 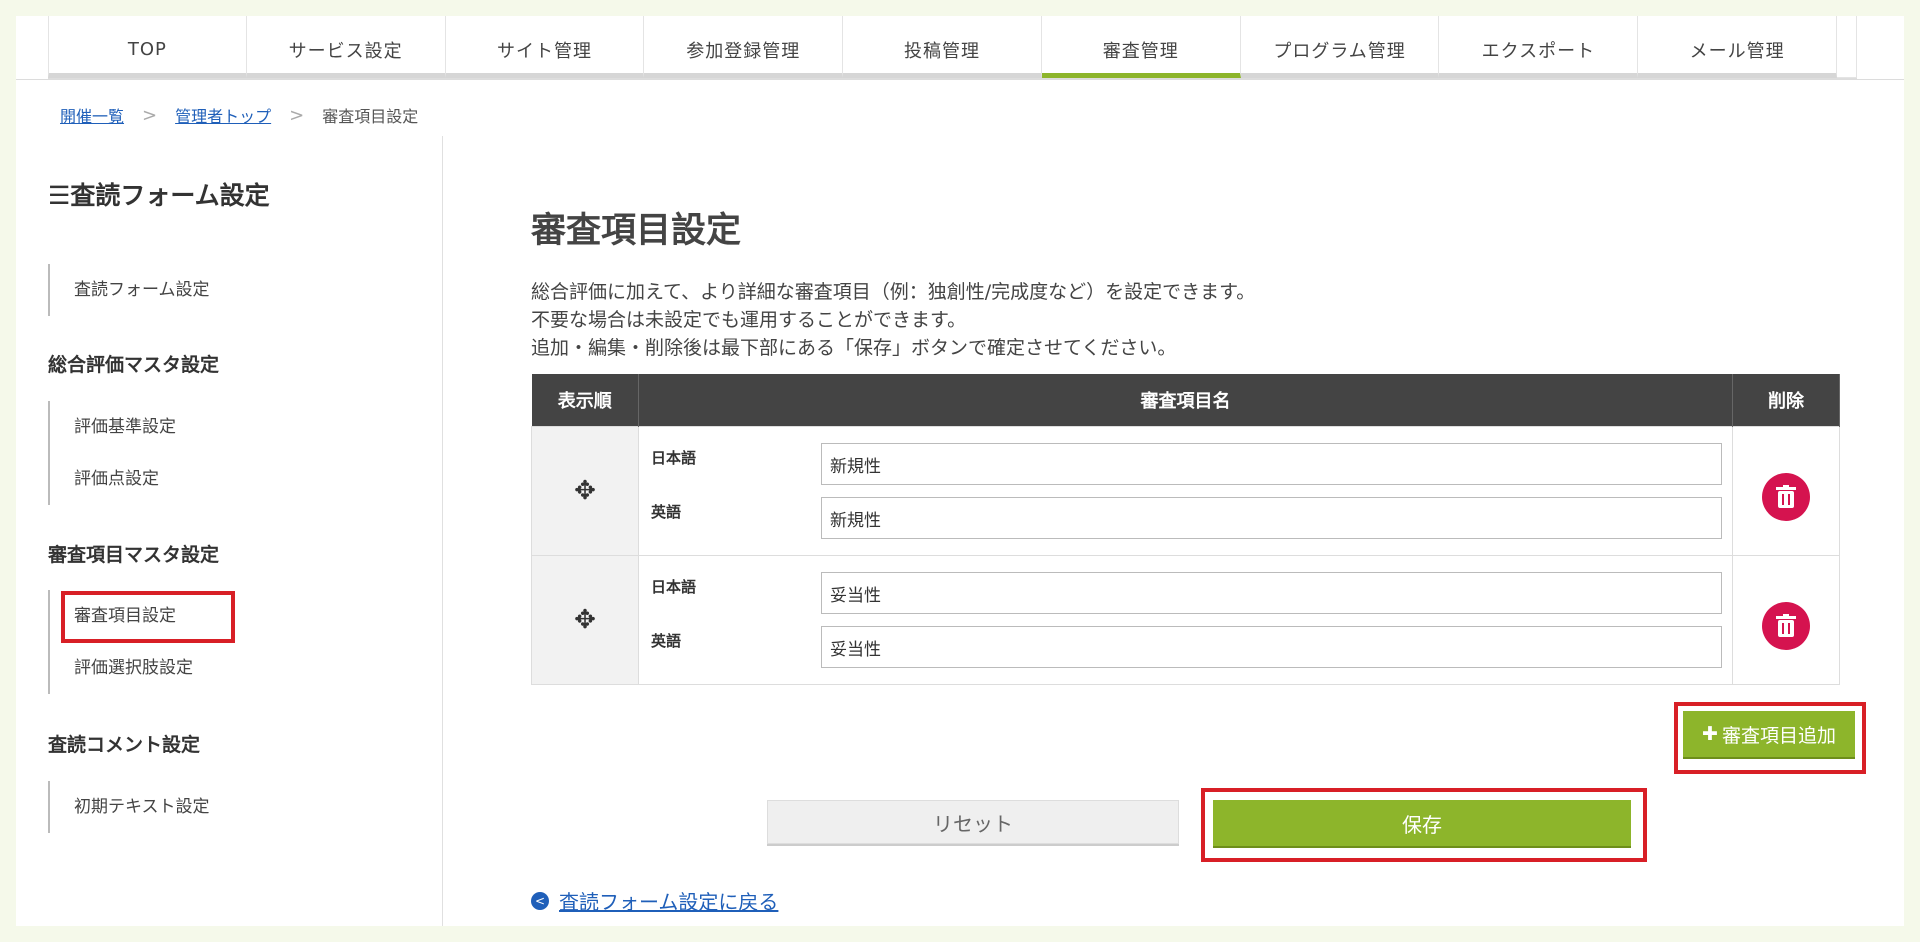 I want to click on tab-site-management: サイト管理, so click(x=545, y=47).